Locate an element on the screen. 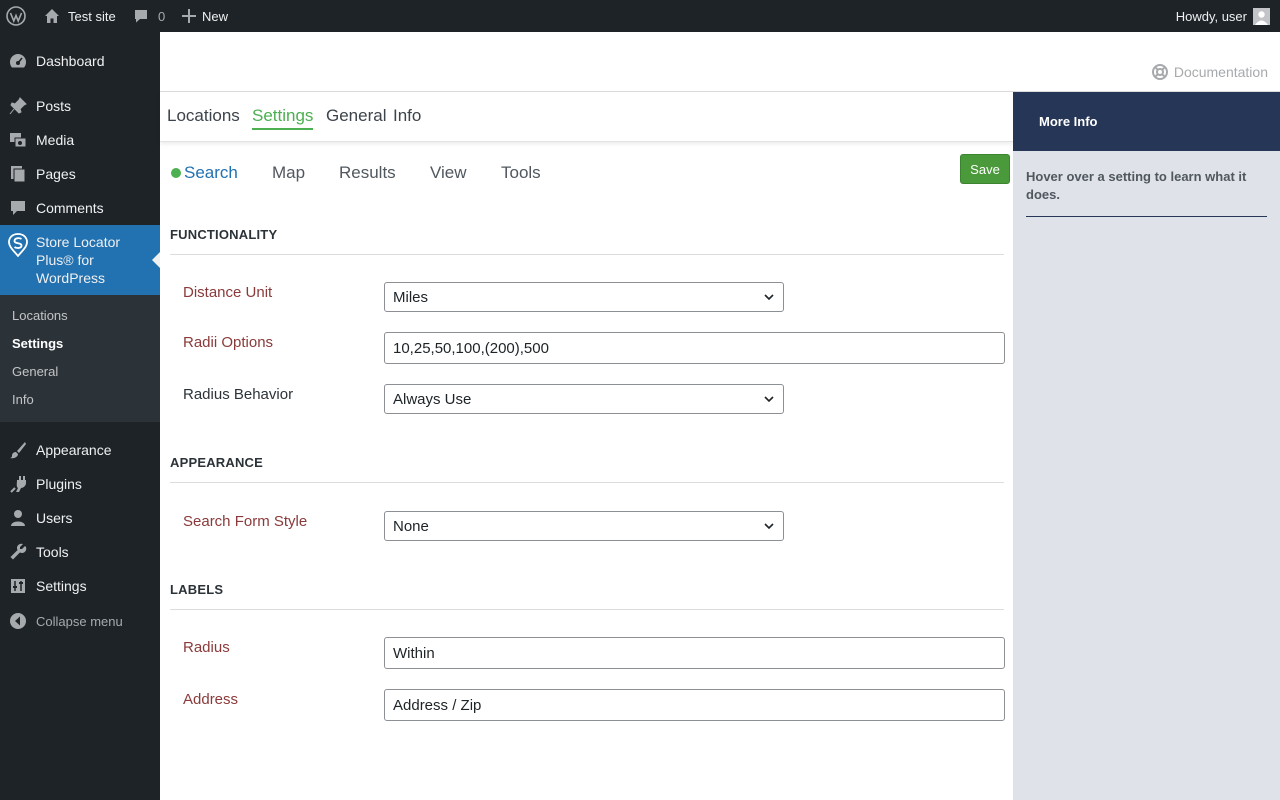 The image size is (1280, 800). site-name-link: Test site is located at coordinates (80, 16).